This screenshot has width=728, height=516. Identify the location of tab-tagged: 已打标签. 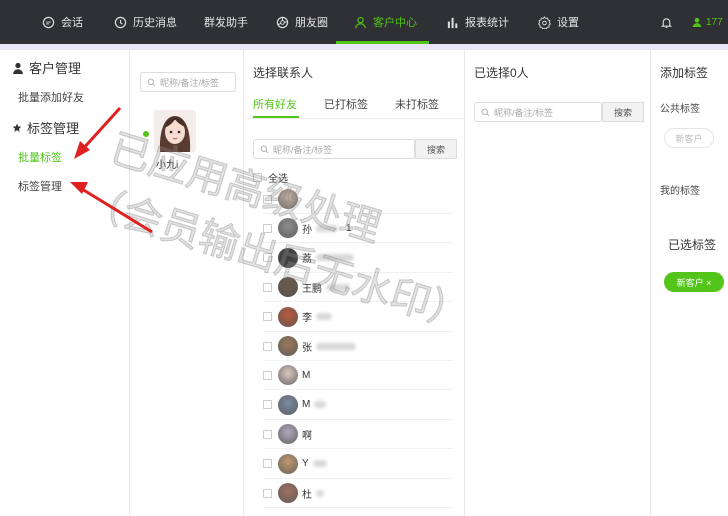
(346, 104).